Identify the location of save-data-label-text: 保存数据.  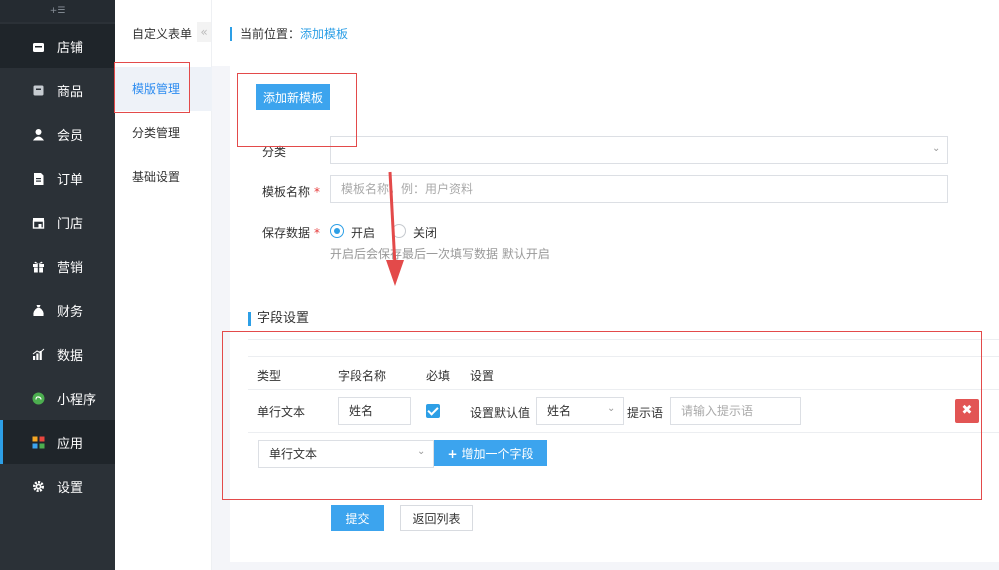
(286, 233).